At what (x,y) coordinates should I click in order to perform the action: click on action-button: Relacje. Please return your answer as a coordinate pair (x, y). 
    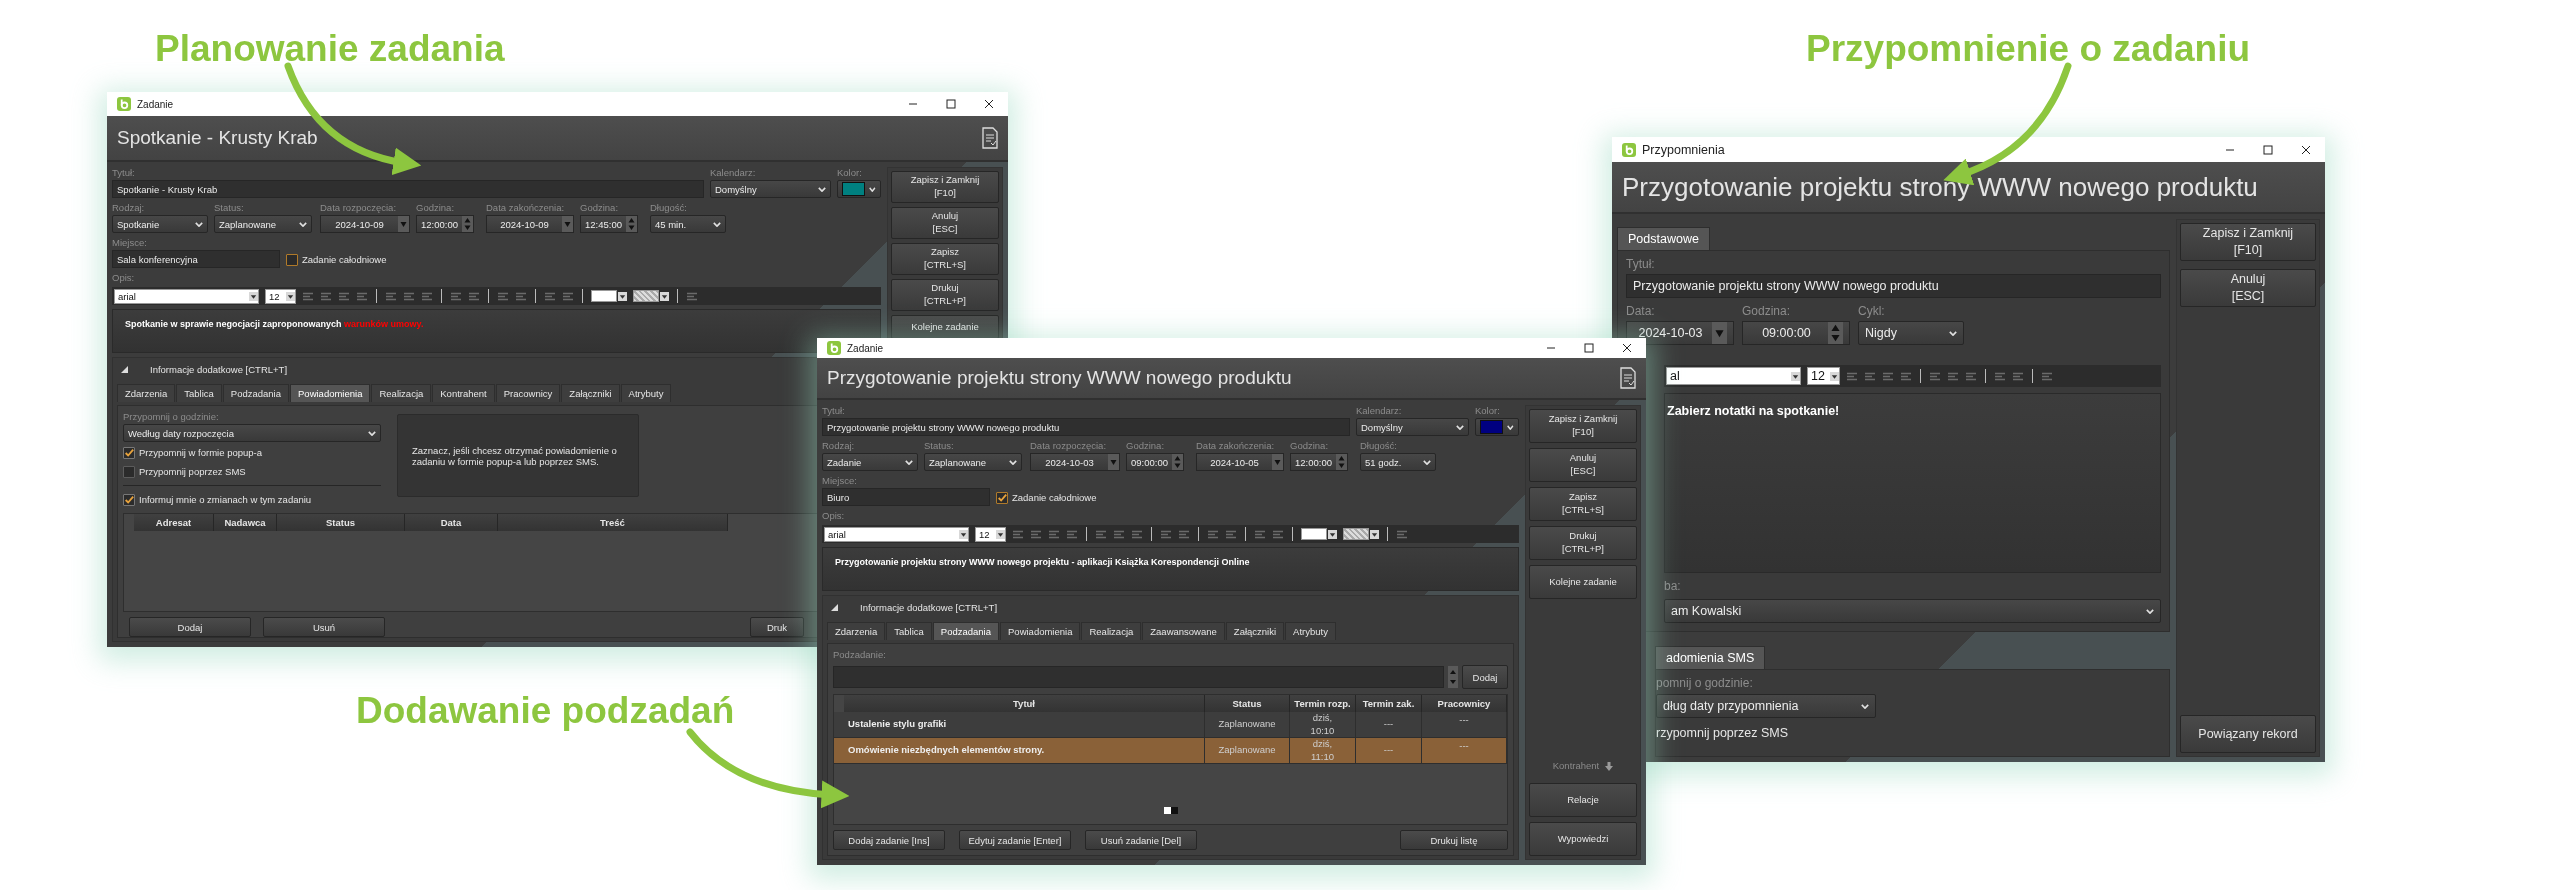
    Looking at the image, I should click on (1583, 800).